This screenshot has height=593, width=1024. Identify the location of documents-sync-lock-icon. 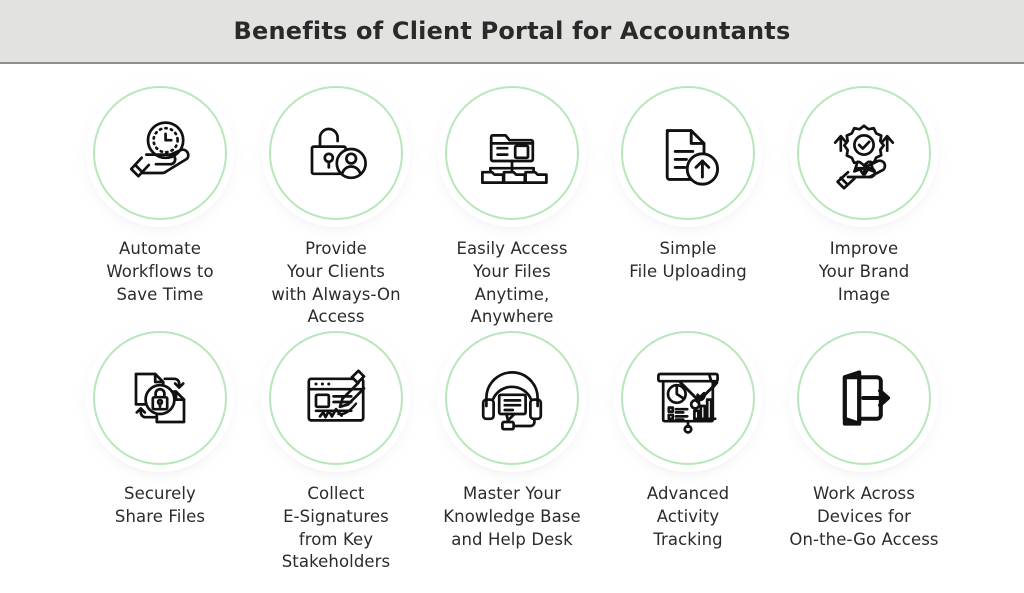
(160, 398).